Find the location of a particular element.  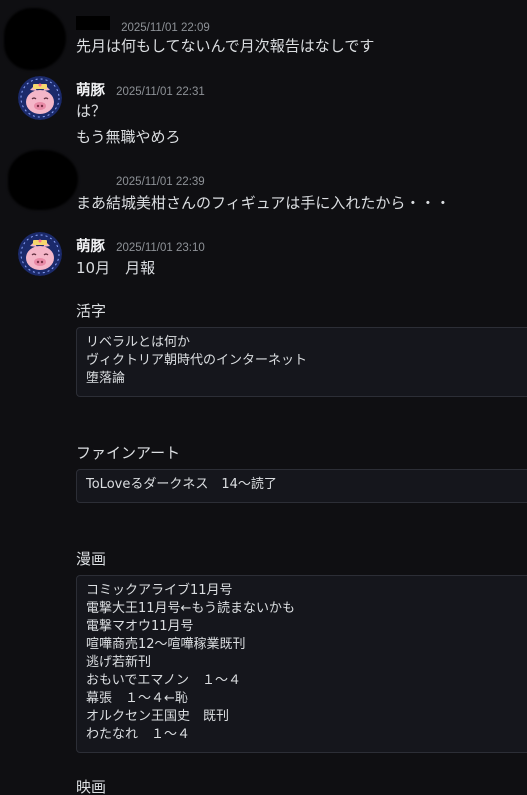

timestamp: 2025/11/01 23:10 is located at coordinates (160, 248).